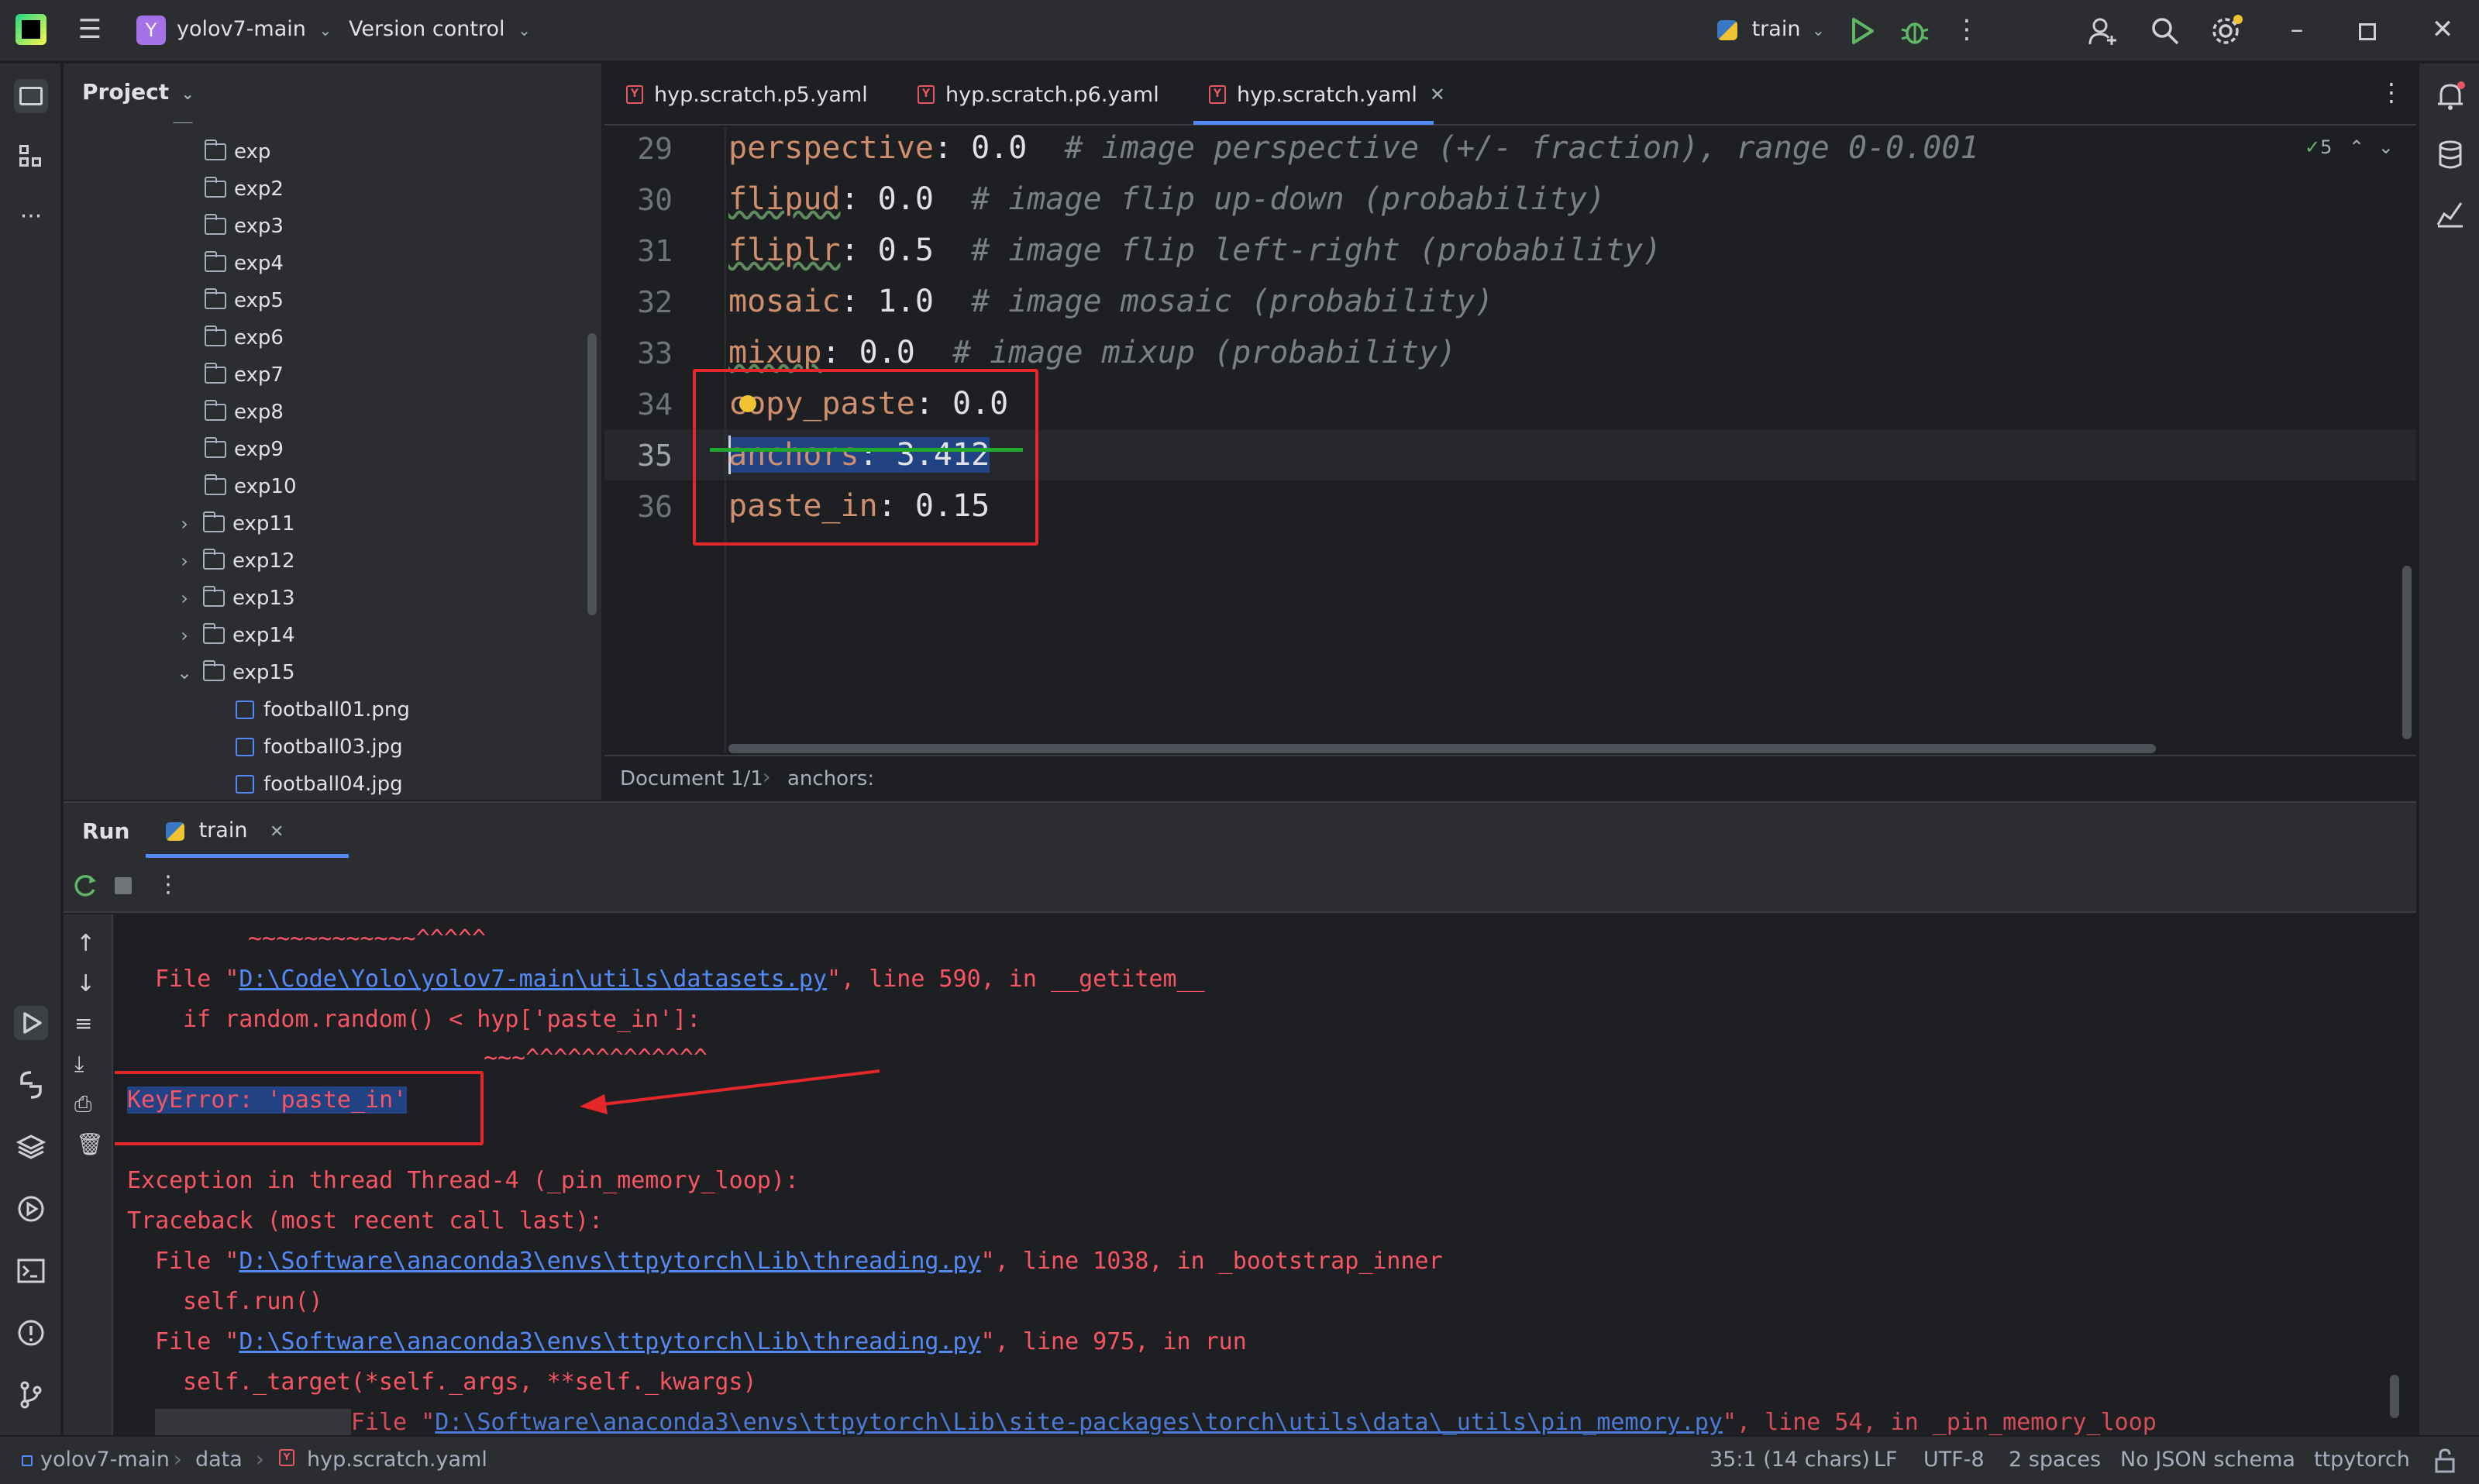 The image size is (2479, 1484). Describe the element at coordinates (2450, 96) in the screenshot. I see `notifications-bell-icon` at that location.